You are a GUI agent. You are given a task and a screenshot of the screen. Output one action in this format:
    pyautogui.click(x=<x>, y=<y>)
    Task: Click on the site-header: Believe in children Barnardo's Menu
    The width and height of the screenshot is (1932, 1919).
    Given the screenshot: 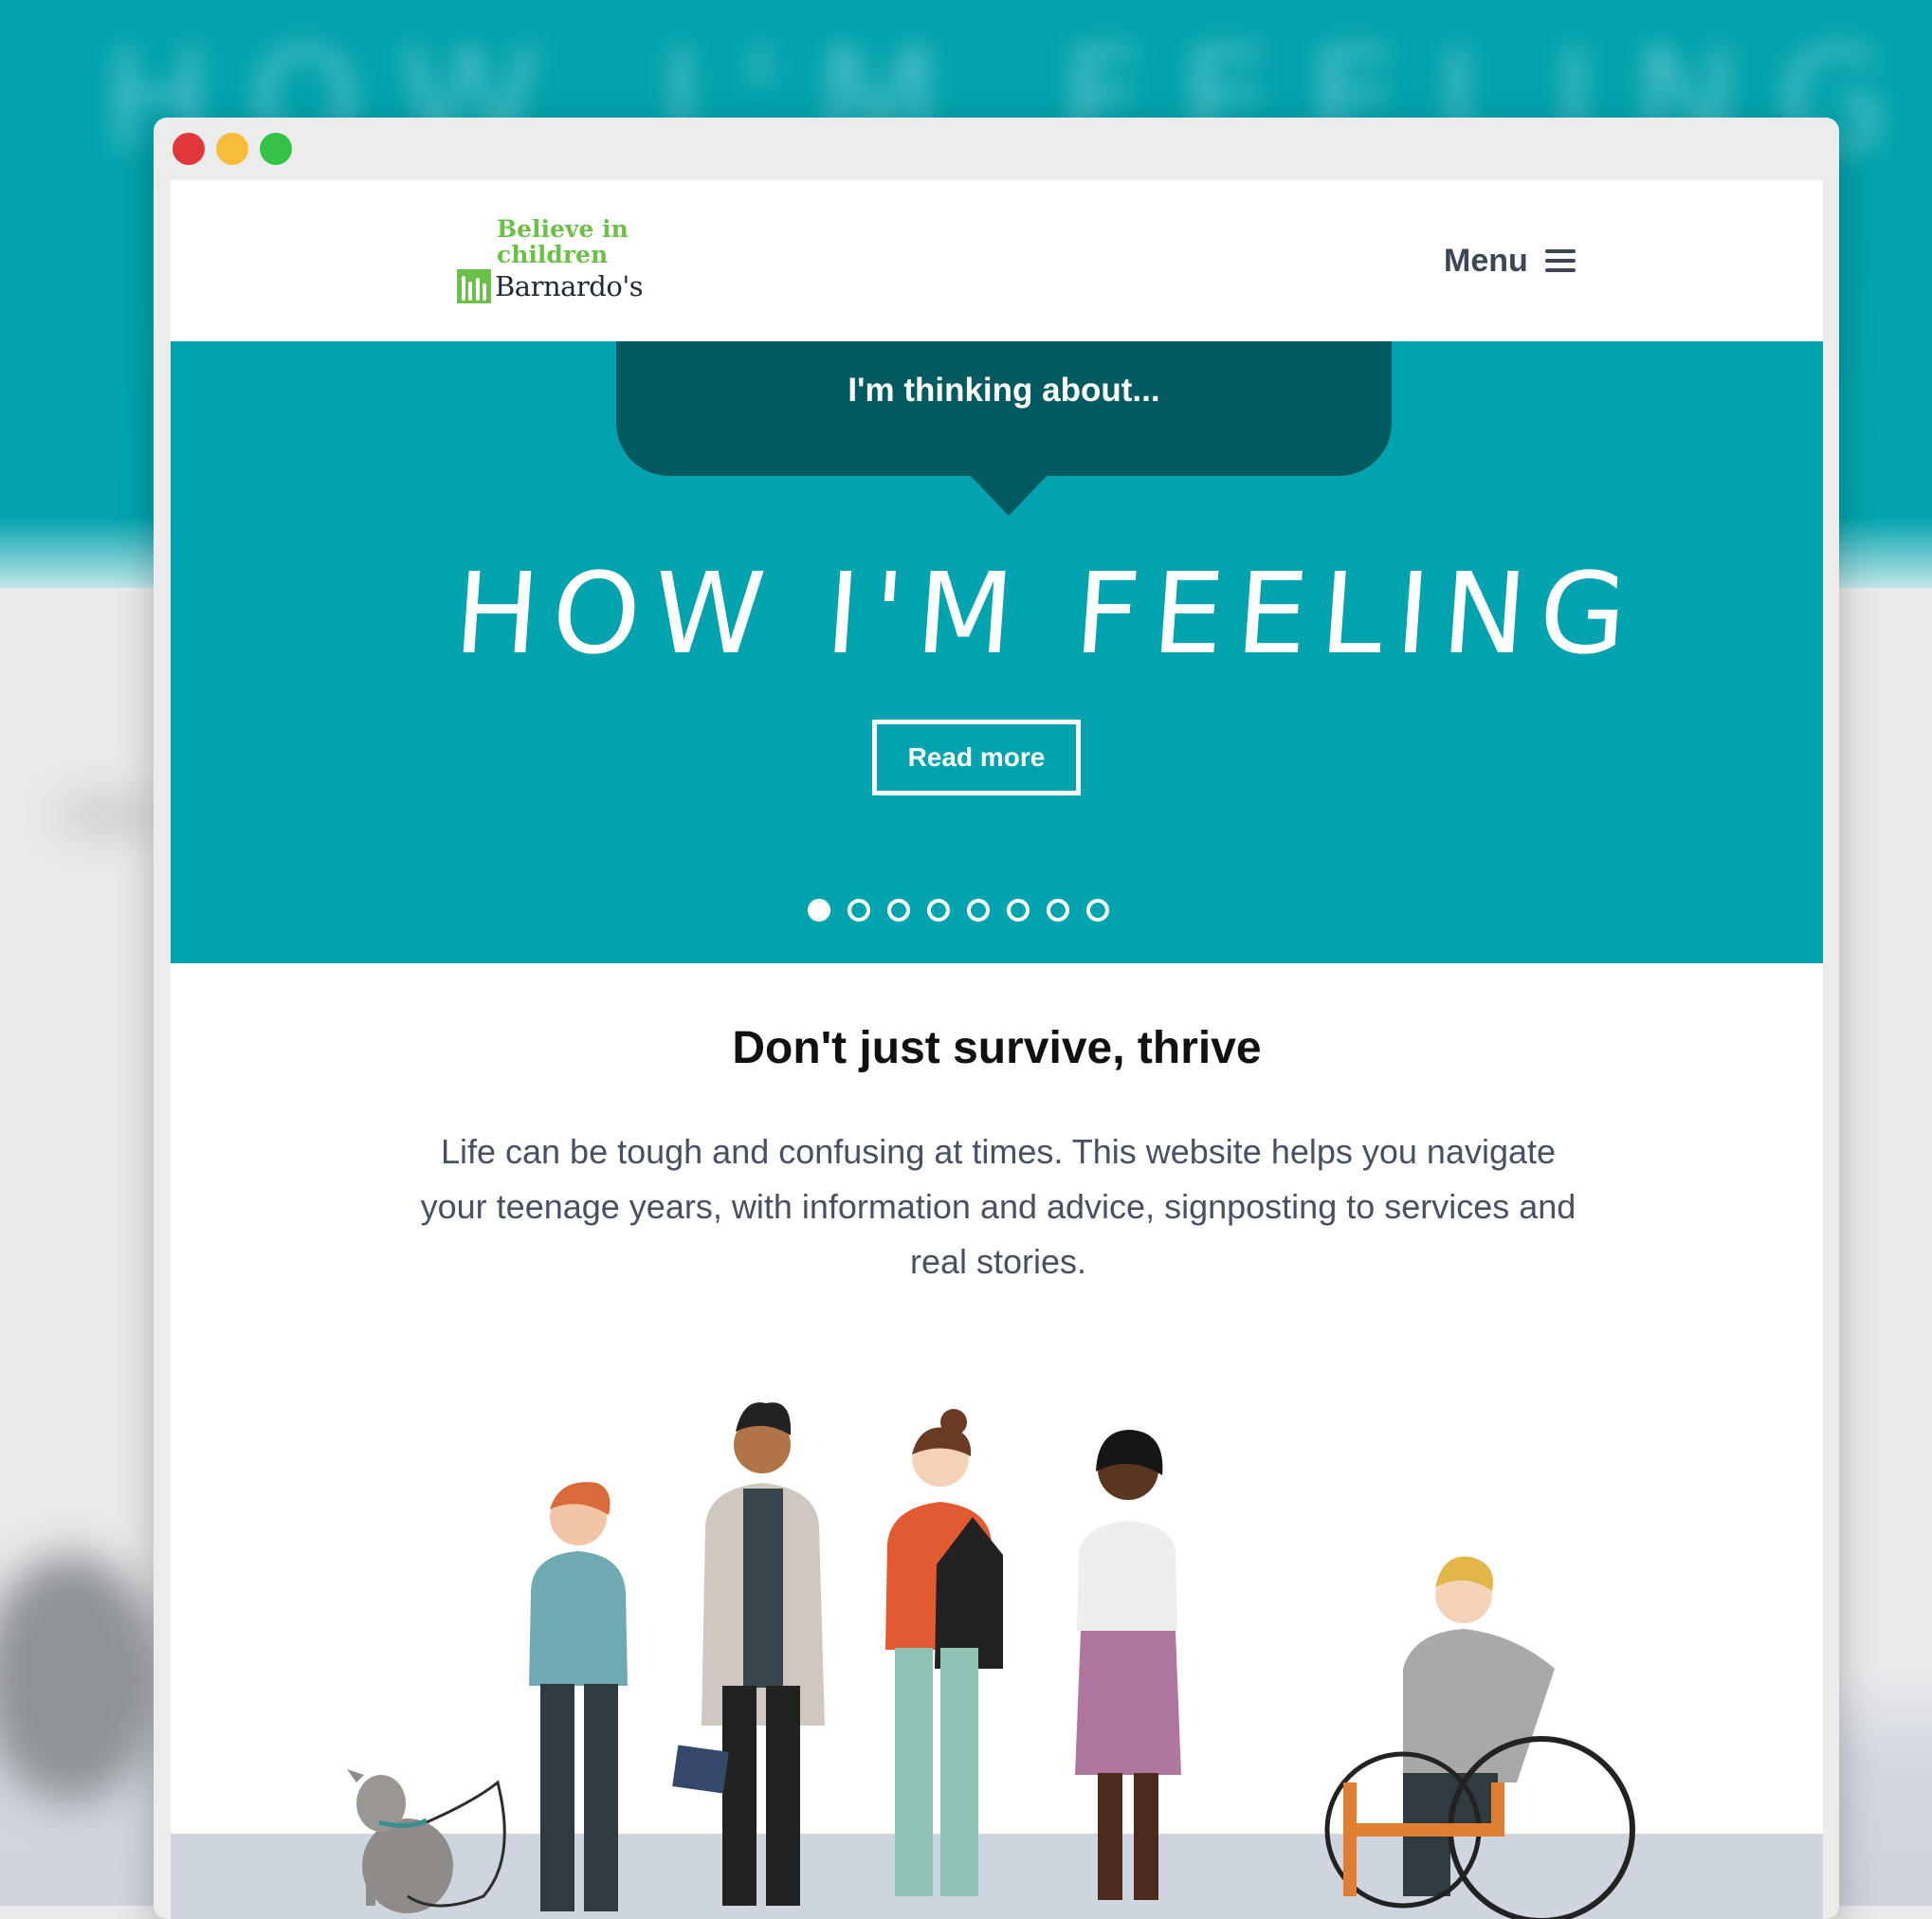 What is the action you would take?
    pyautogui.click(x=997, y=261)
    